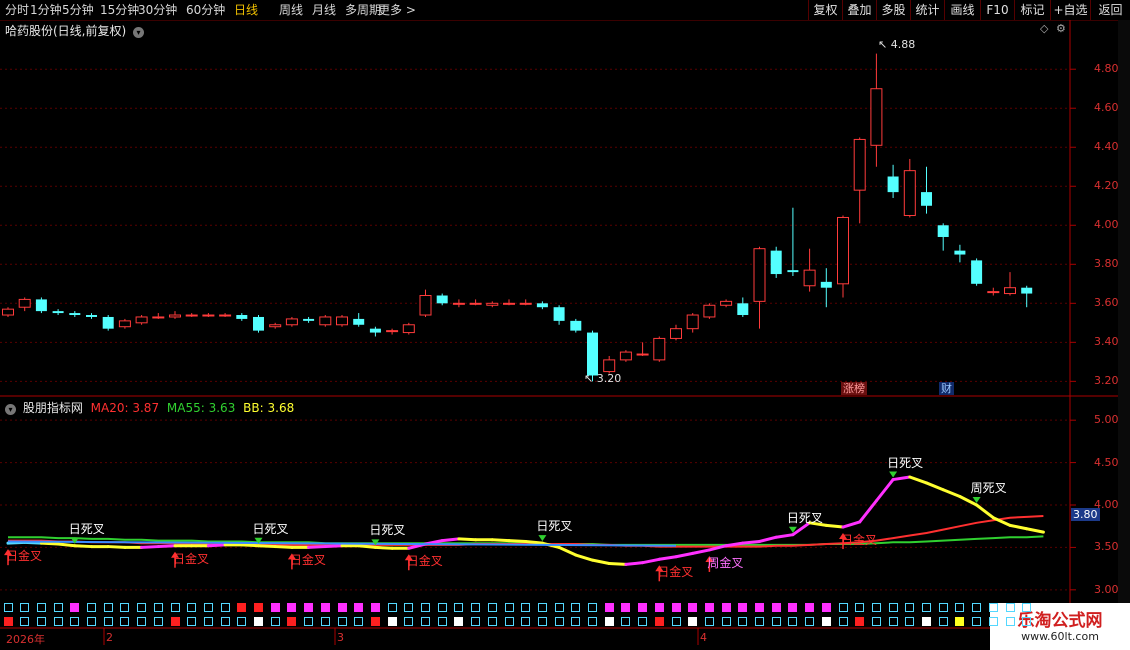 This screenshot has width=1130, height=650. What do you see at coordinates (1085, 514) in the screenshot?
I see `current-value-tag: 3.80` at bounding box center [1085, 514].